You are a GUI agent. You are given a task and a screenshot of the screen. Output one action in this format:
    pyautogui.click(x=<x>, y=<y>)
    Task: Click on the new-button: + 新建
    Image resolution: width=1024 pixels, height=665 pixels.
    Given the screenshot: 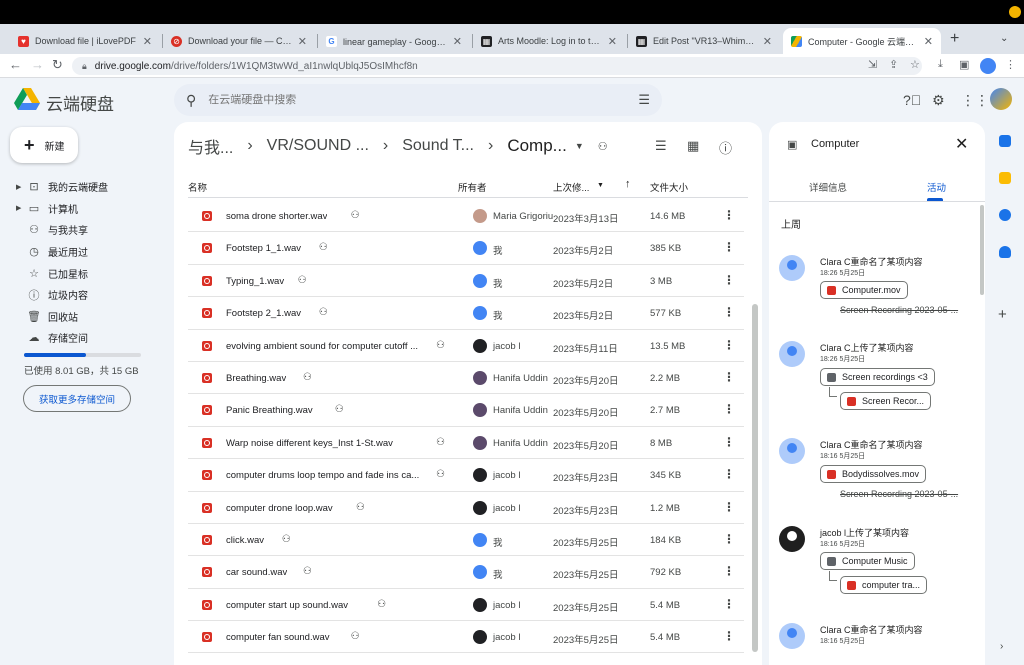 What is the action you would take?
    pyautogui.click(x=44, y=145)
    